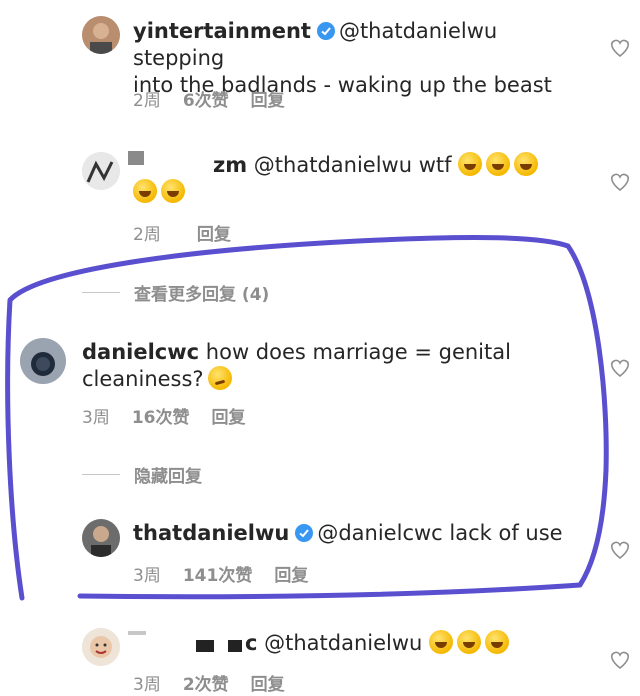 The image size is (640, 696). I want to click on comment-username: zm, so click(230, 165).